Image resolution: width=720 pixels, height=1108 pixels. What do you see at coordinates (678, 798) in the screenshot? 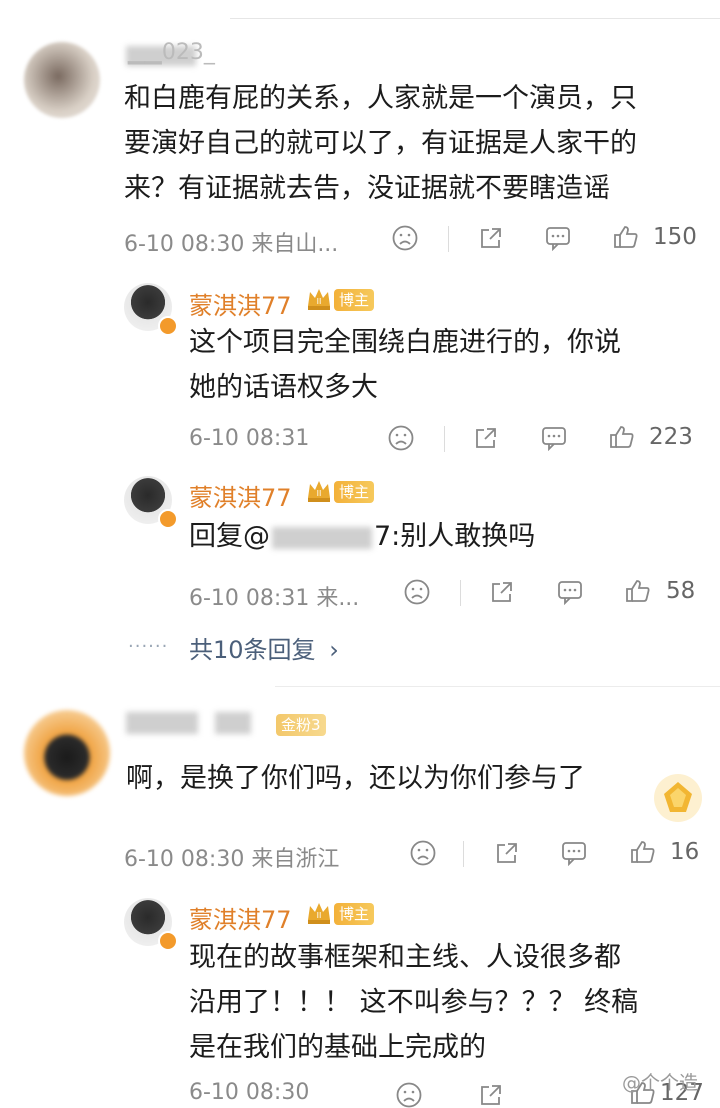
I see `gold-diamond-icon` at bounding box center [678, 798].